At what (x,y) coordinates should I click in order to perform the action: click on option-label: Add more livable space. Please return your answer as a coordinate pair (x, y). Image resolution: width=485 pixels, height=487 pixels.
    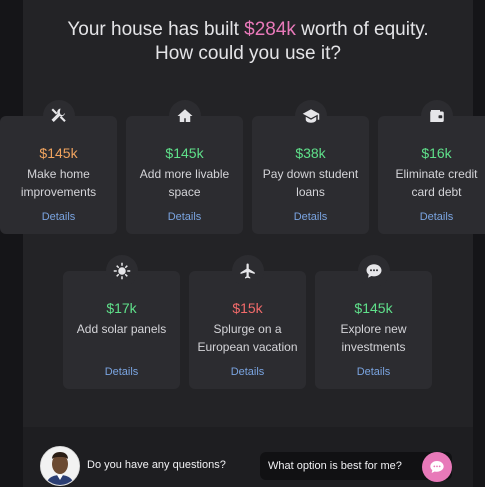
    Looking at the image, I should click on (184, 183).